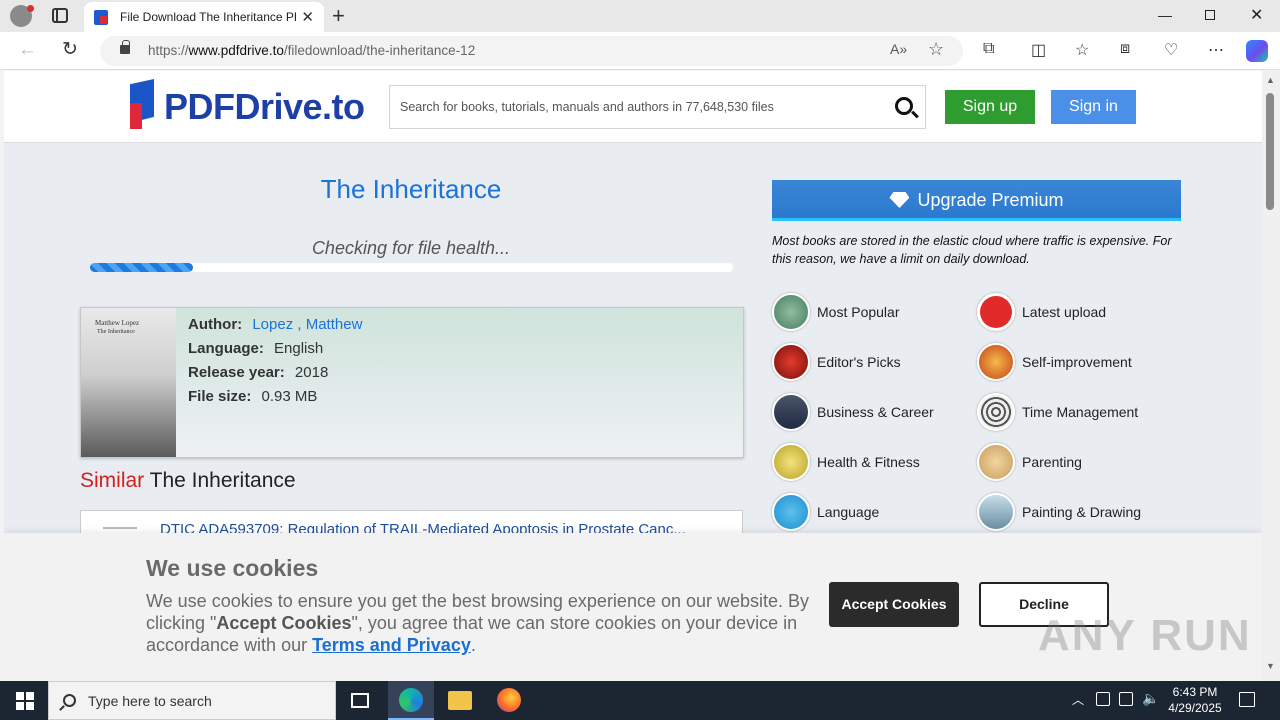 This screenshot has height=720, width=1280. Describe the element at coordinates (904, 106) in the screenshot. I see `search-icon` at that location.